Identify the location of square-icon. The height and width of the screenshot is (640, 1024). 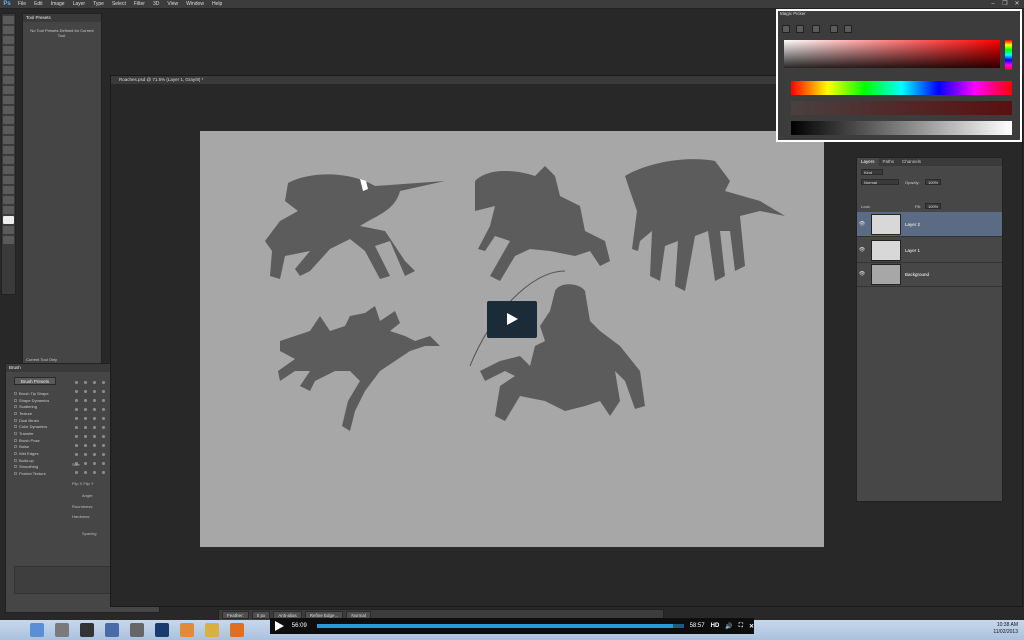
(848, 29).